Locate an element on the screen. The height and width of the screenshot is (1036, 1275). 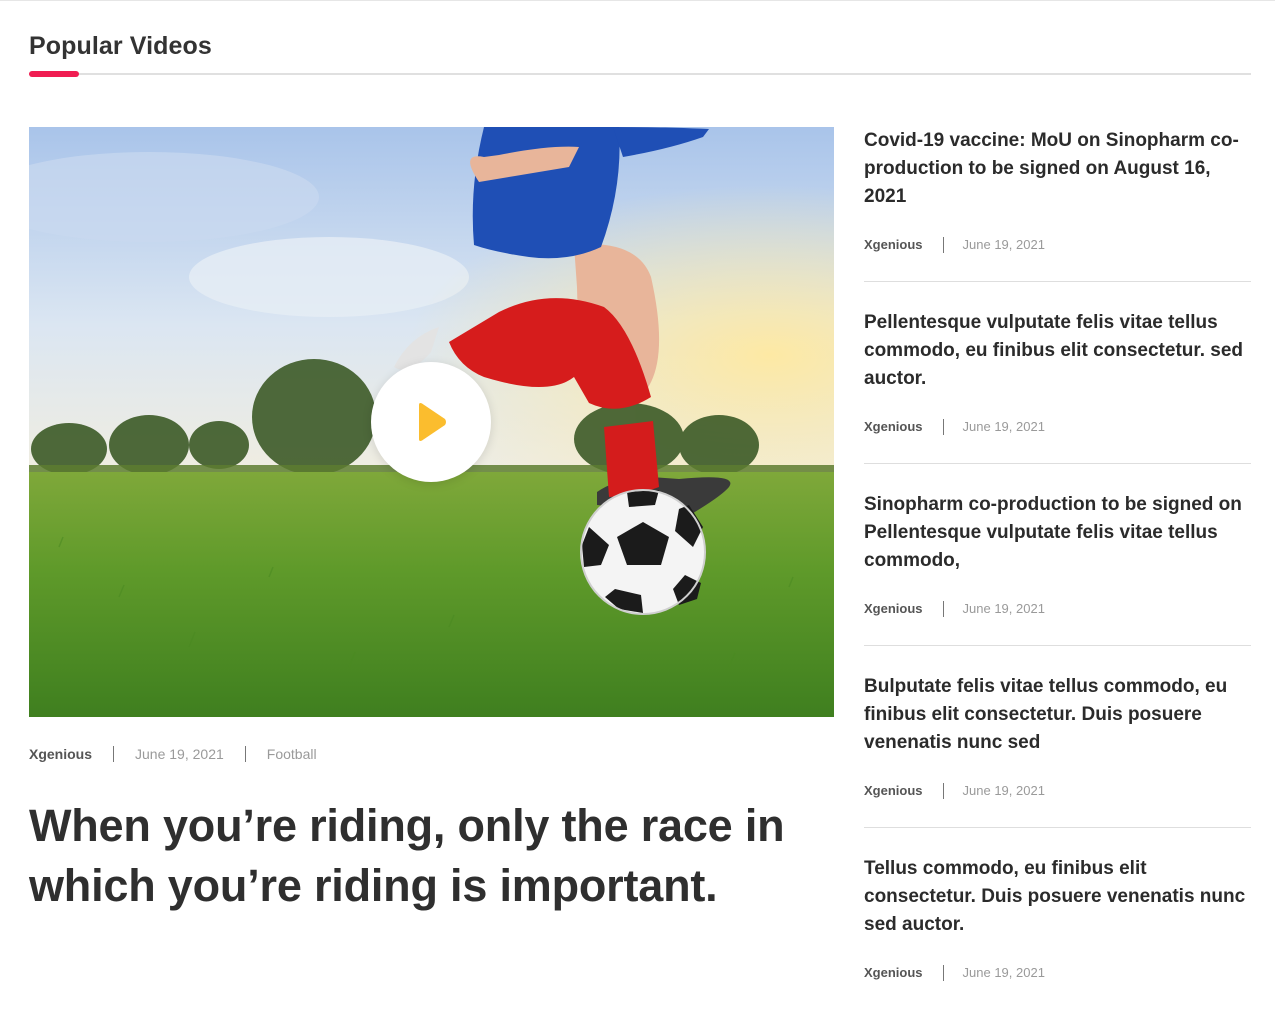
section-title: Popular Videos is located at coordinates (120, 46).